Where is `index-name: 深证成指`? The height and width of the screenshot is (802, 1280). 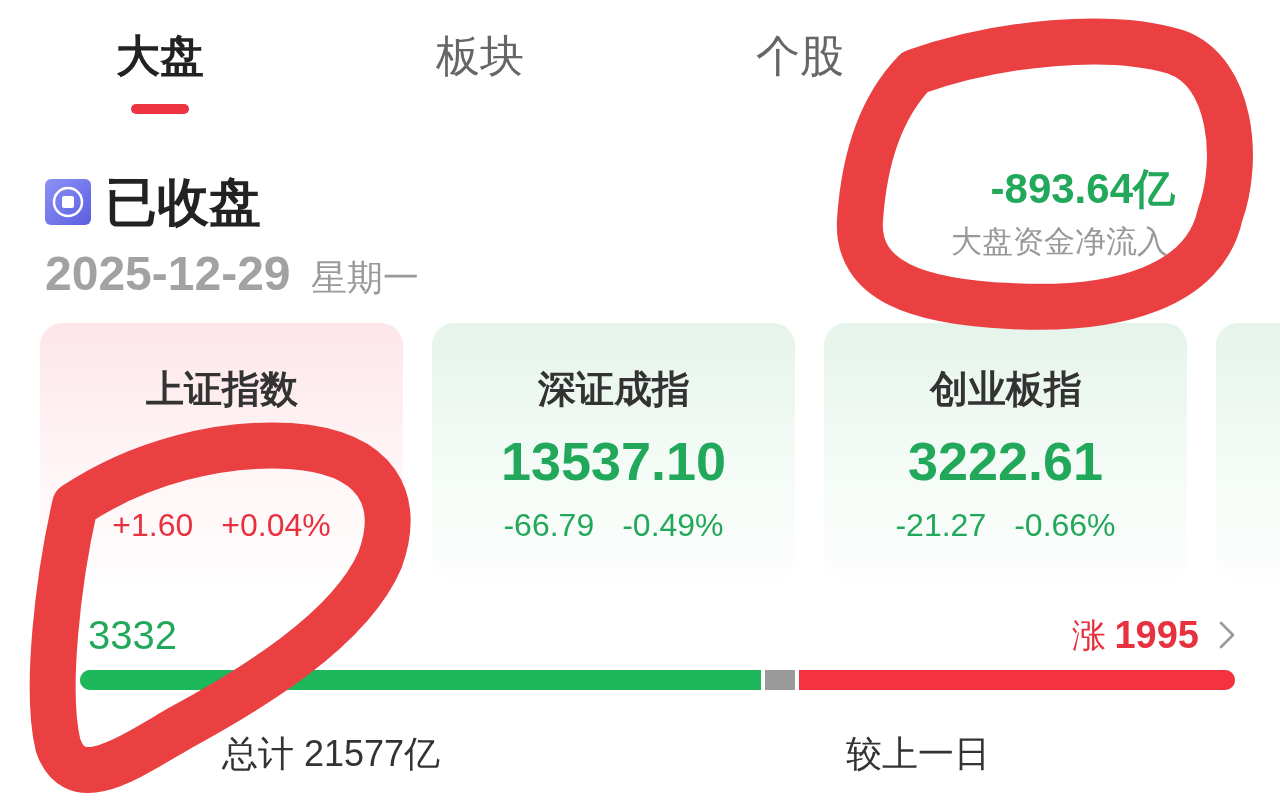 index-name: 深证成指 is located at coordinates (613, 389).